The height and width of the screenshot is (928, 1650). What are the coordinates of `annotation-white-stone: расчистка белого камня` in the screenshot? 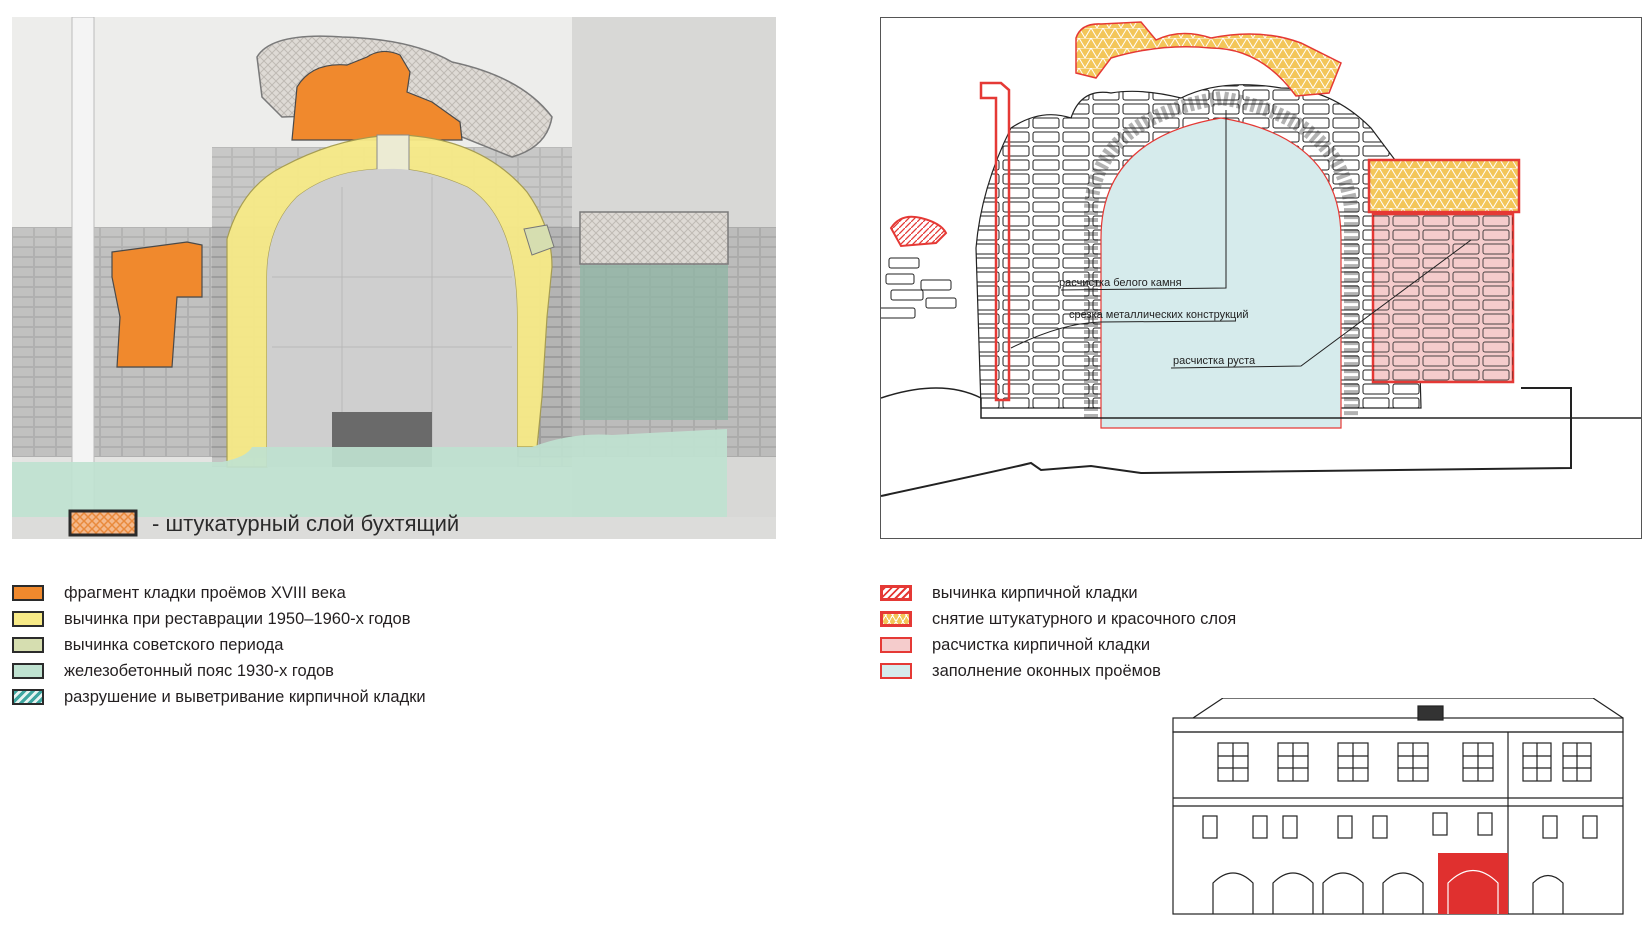 It's located at (1120, 283).